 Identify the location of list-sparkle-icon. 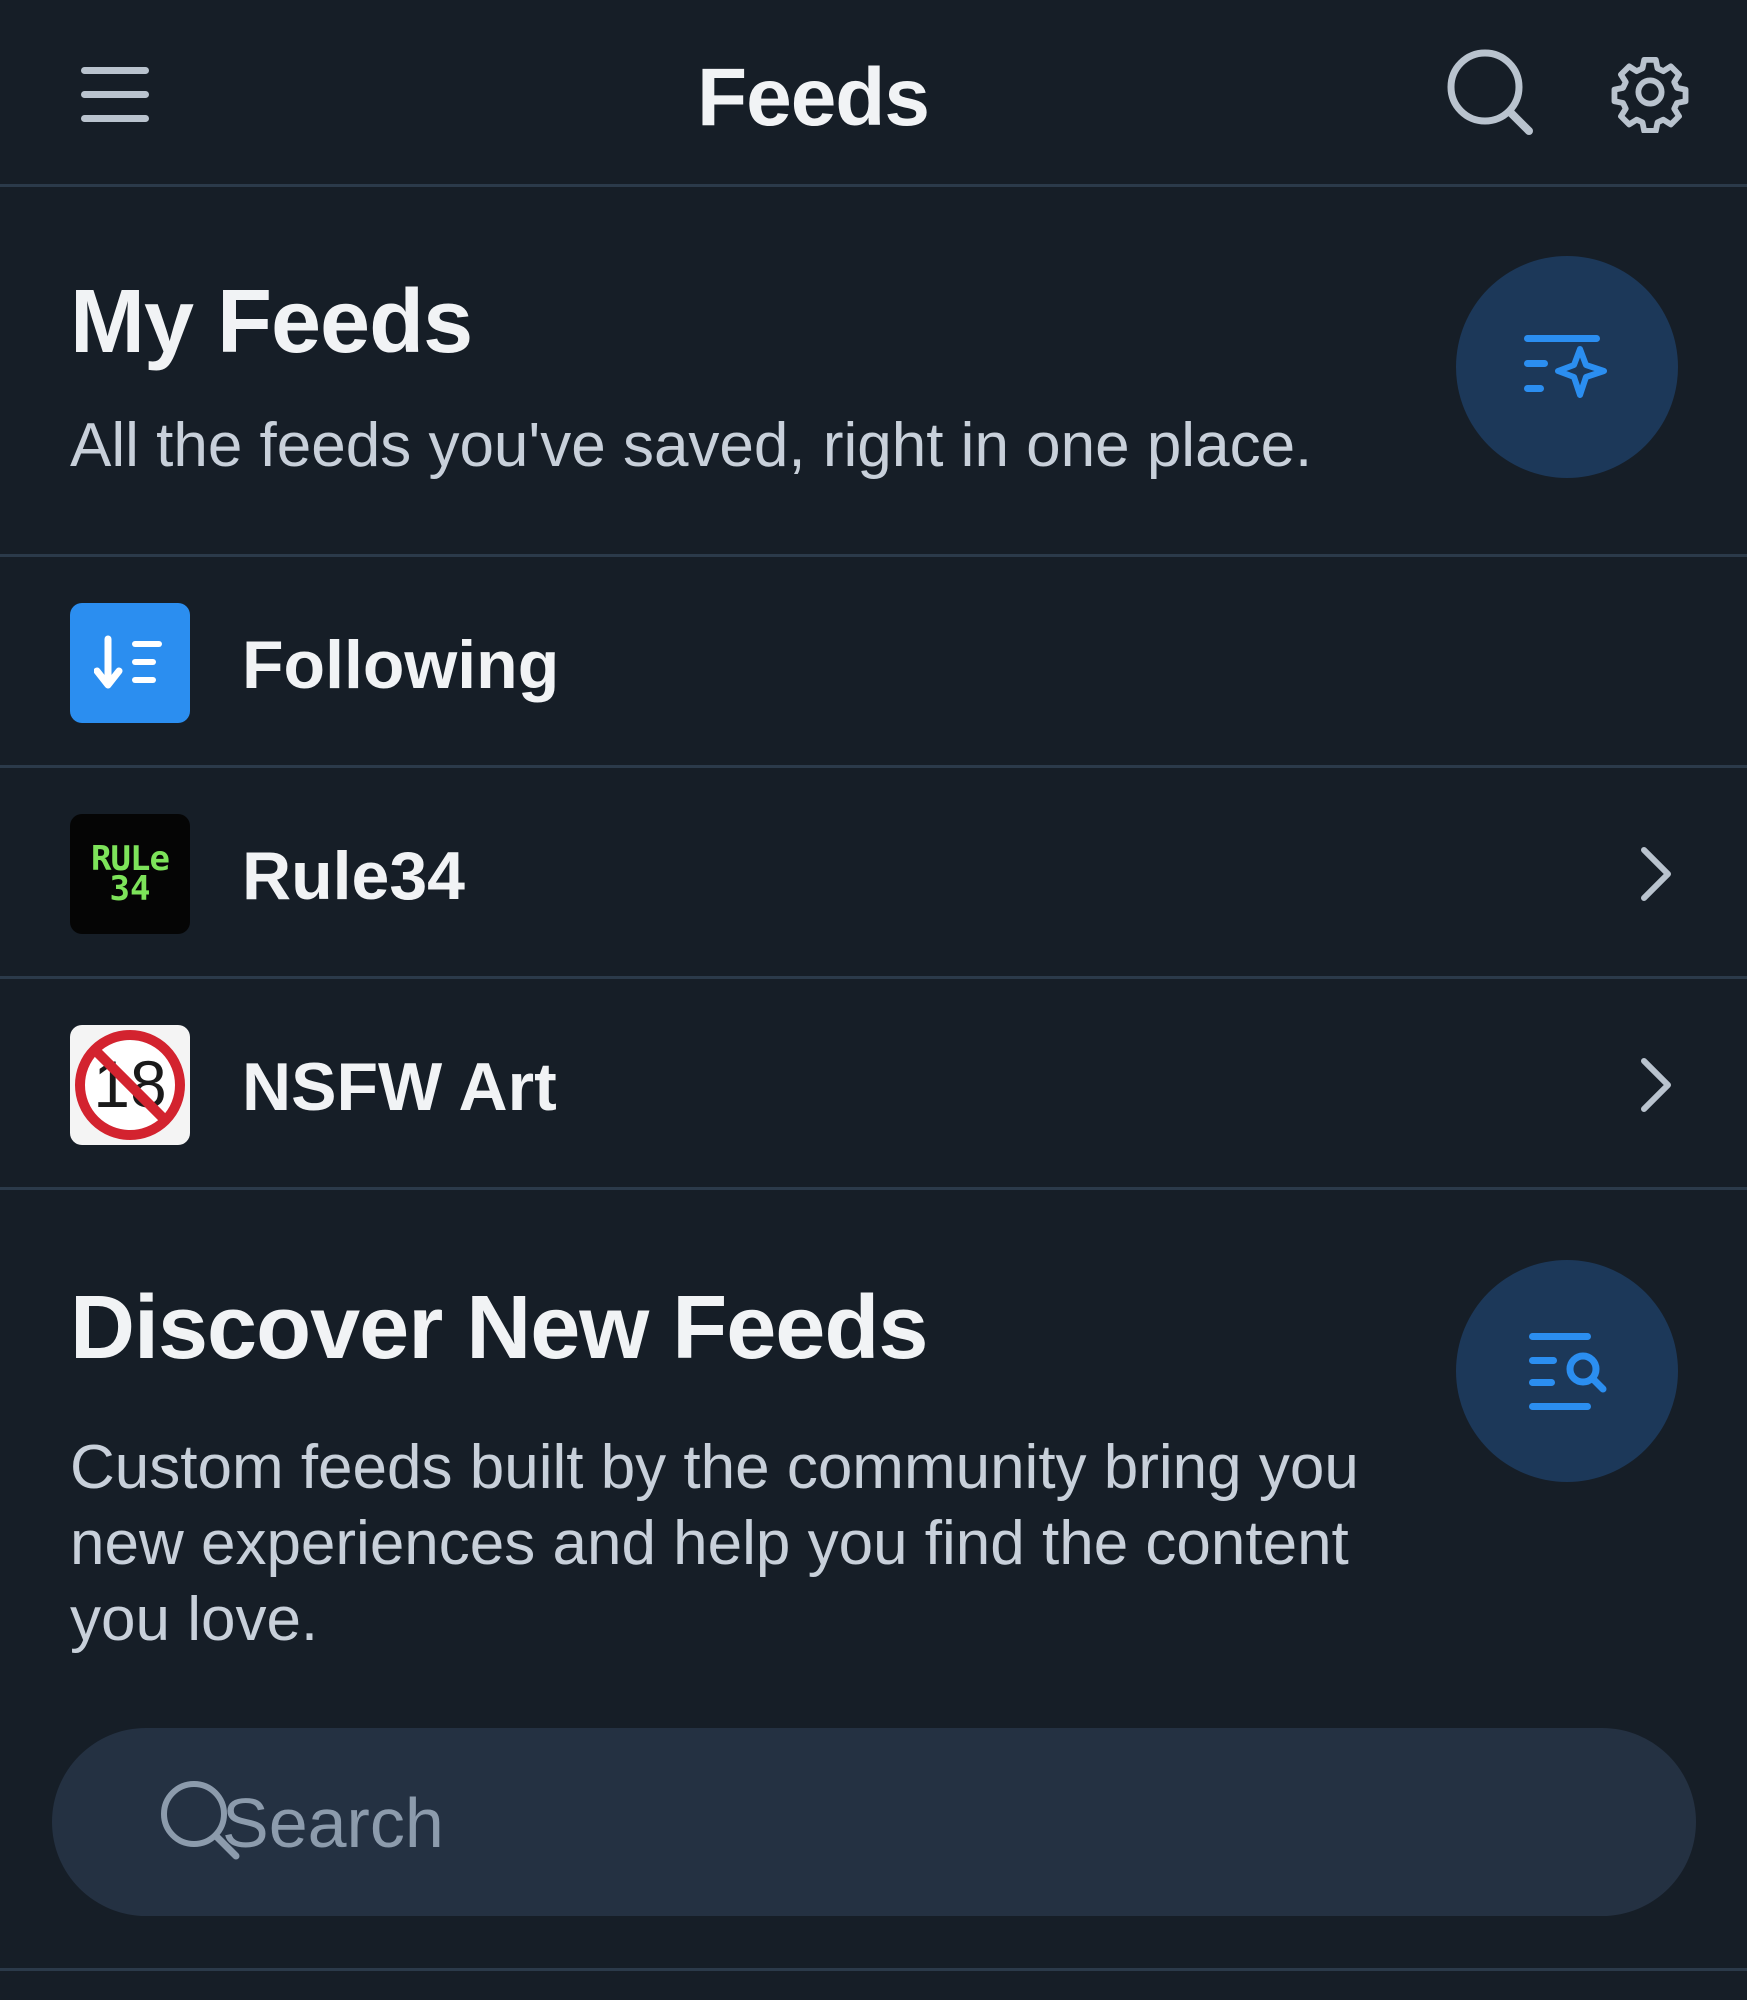
(1565, 366).